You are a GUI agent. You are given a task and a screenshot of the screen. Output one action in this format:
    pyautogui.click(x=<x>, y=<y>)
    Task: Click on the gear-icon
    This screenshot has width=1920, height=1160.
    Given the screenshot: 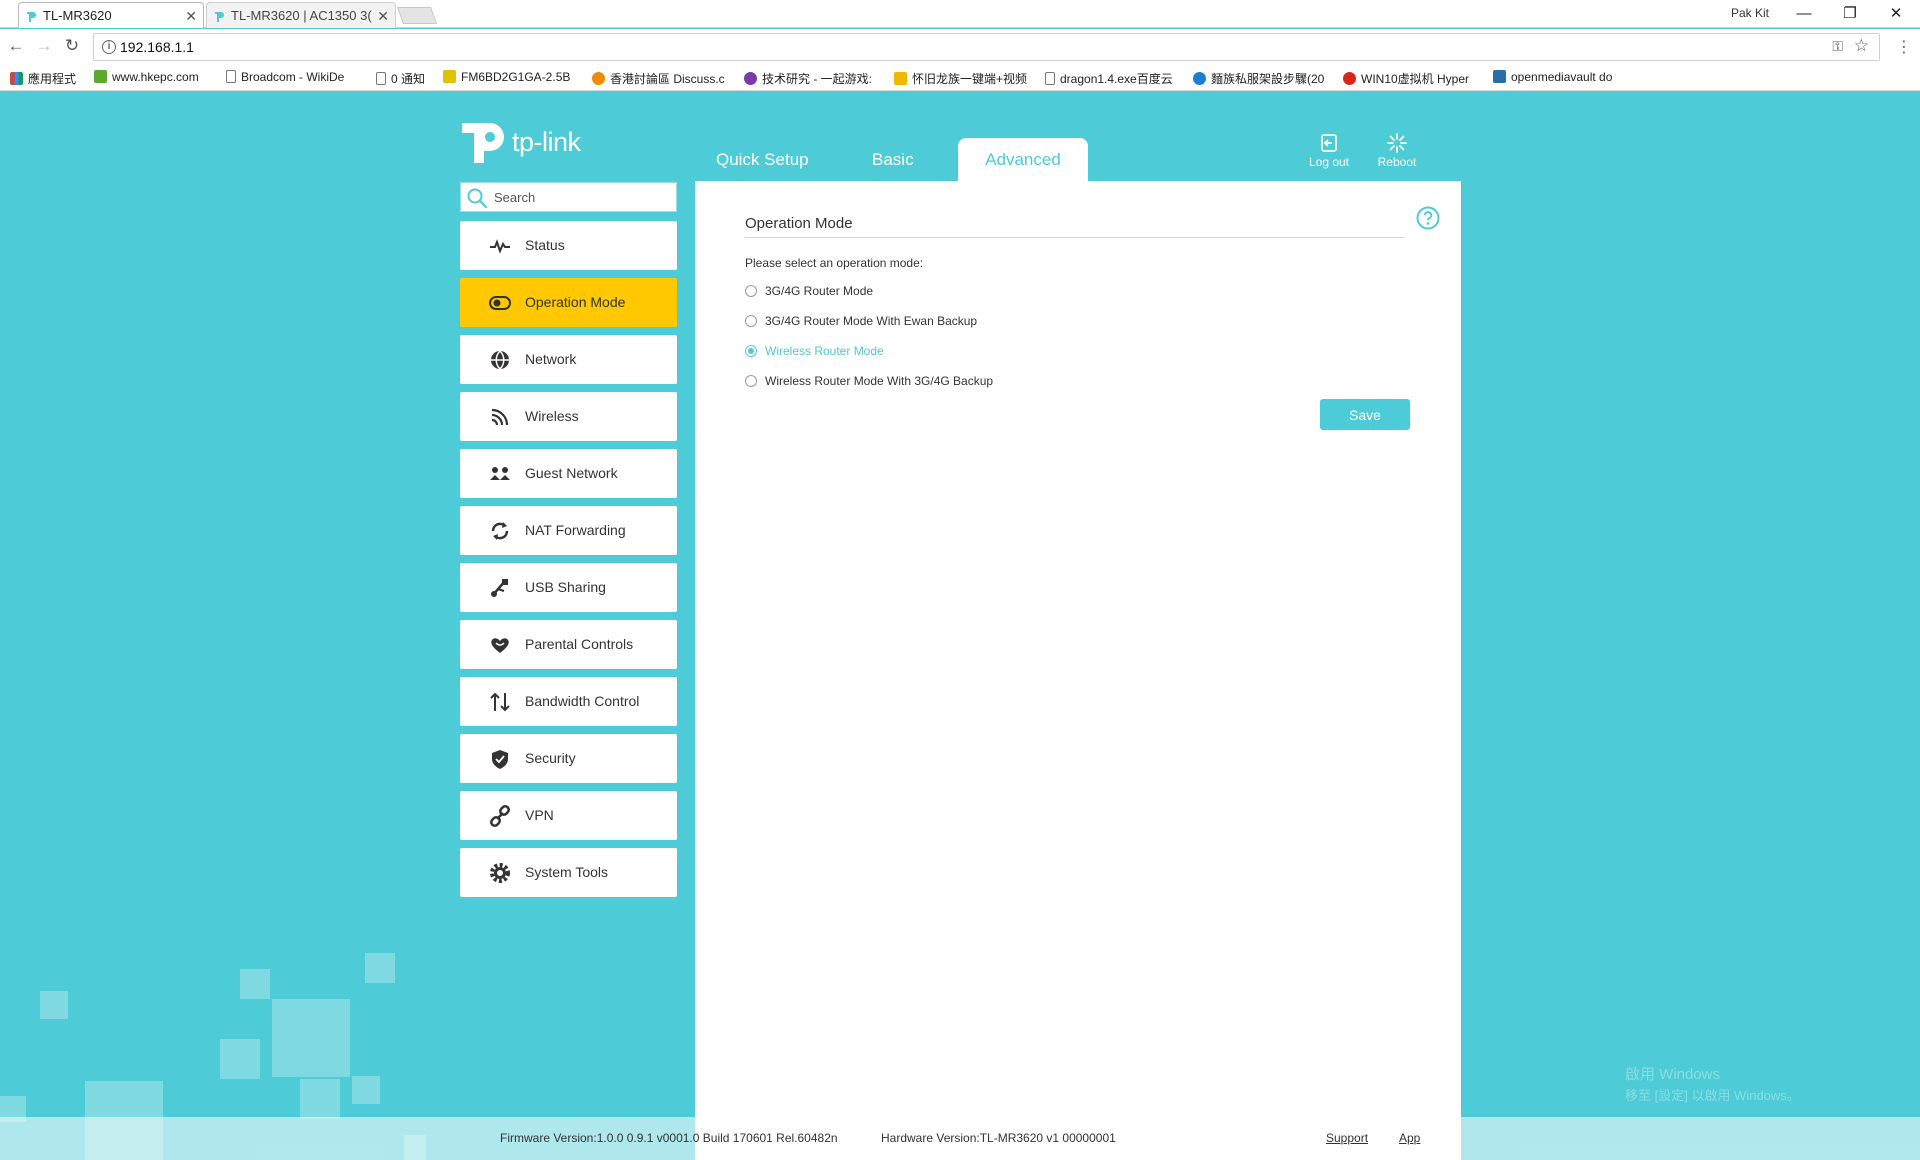 What is the action you would take?
    pyautogui.click(x=500, y=873)
    